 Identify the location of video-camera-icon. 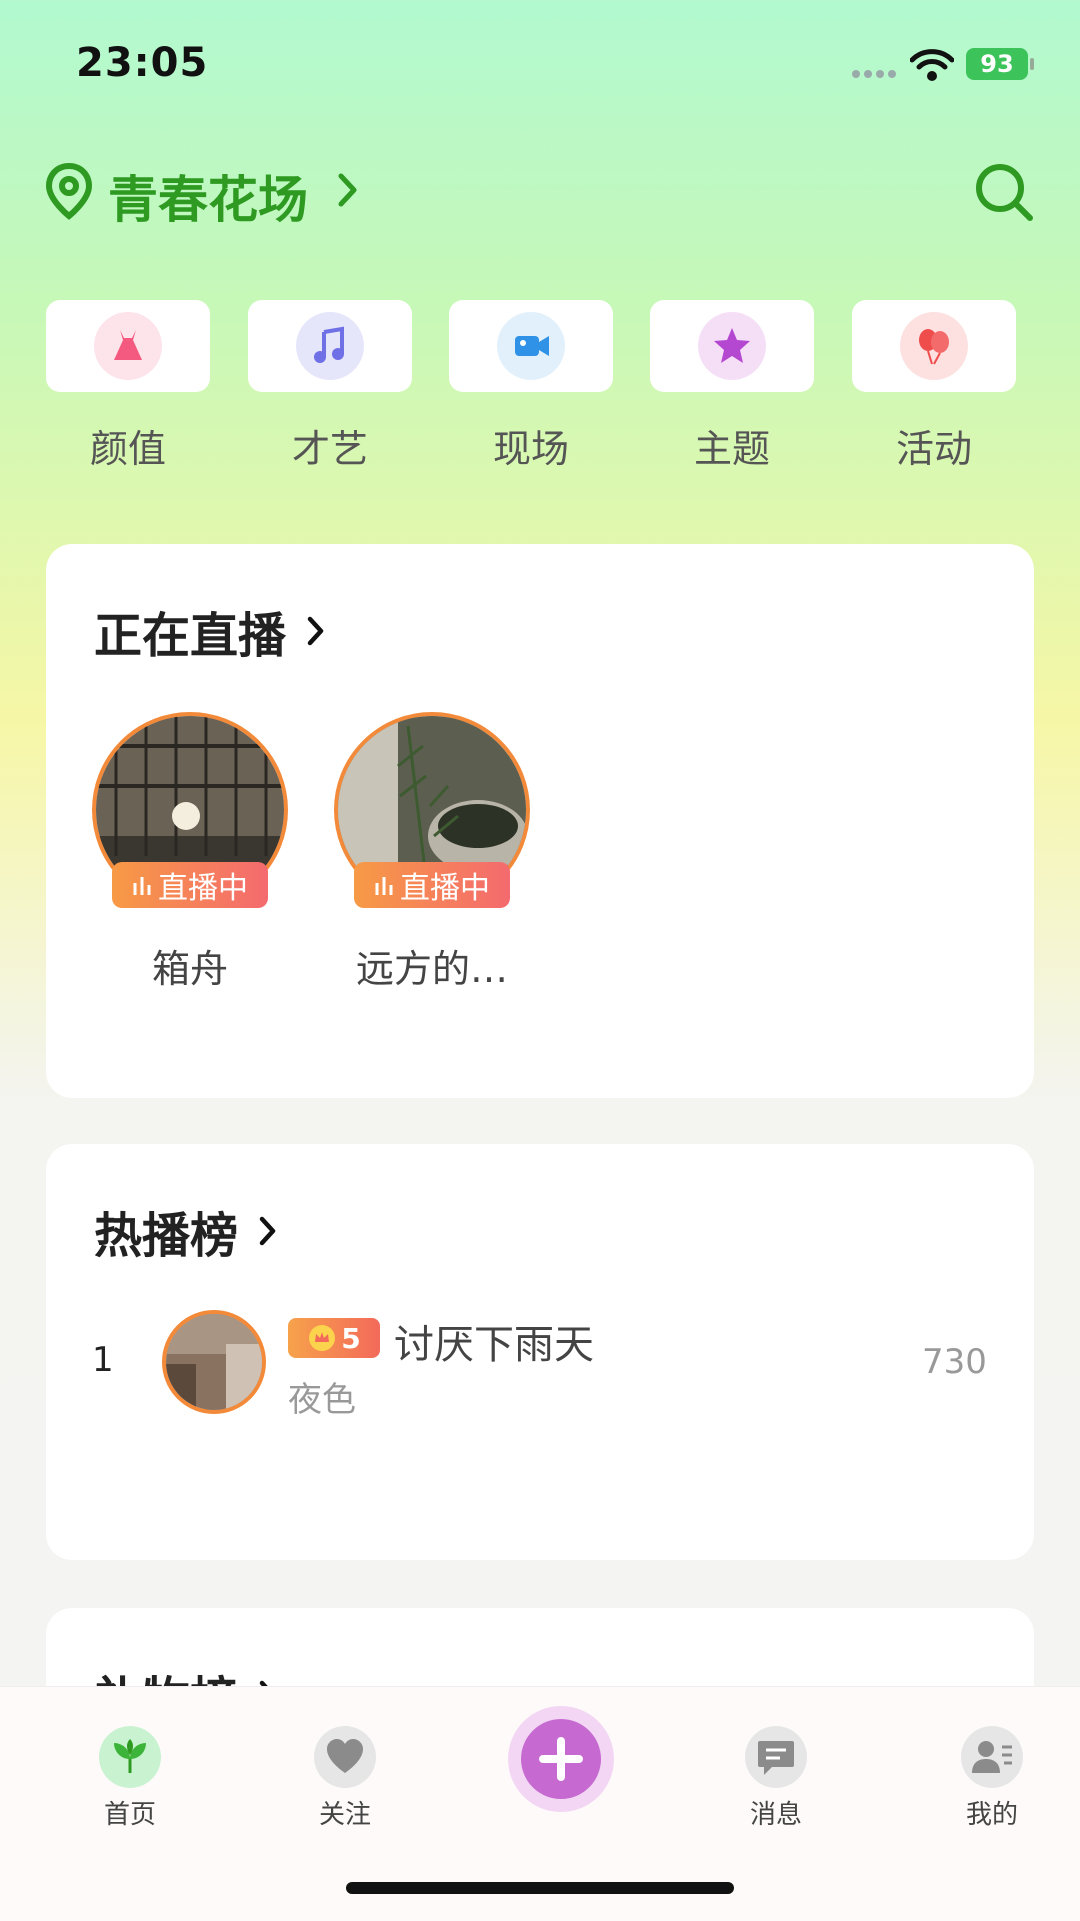
(531, 346).